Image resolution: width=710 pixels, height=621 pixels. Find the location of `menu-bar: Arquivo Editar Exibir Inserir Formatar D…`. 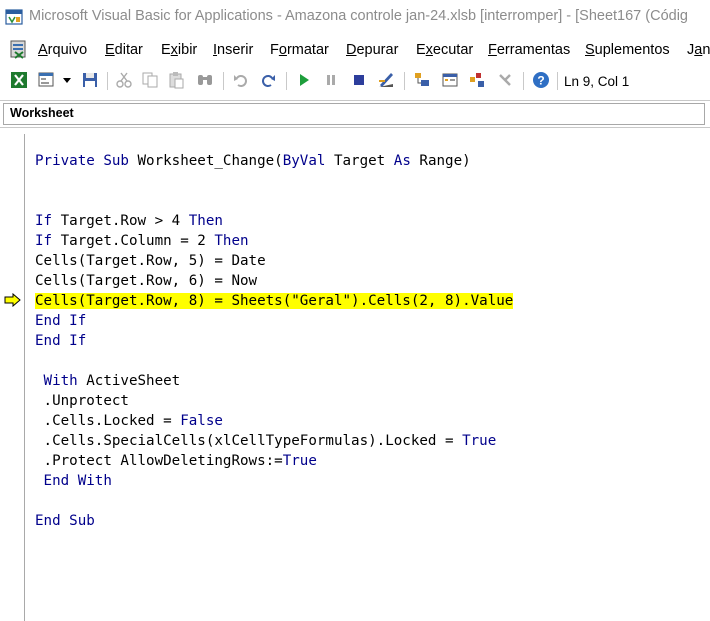

menu-bar: Arquivo Editar Exibir Inserir Formatar D… is located at coordinates (355, 50).